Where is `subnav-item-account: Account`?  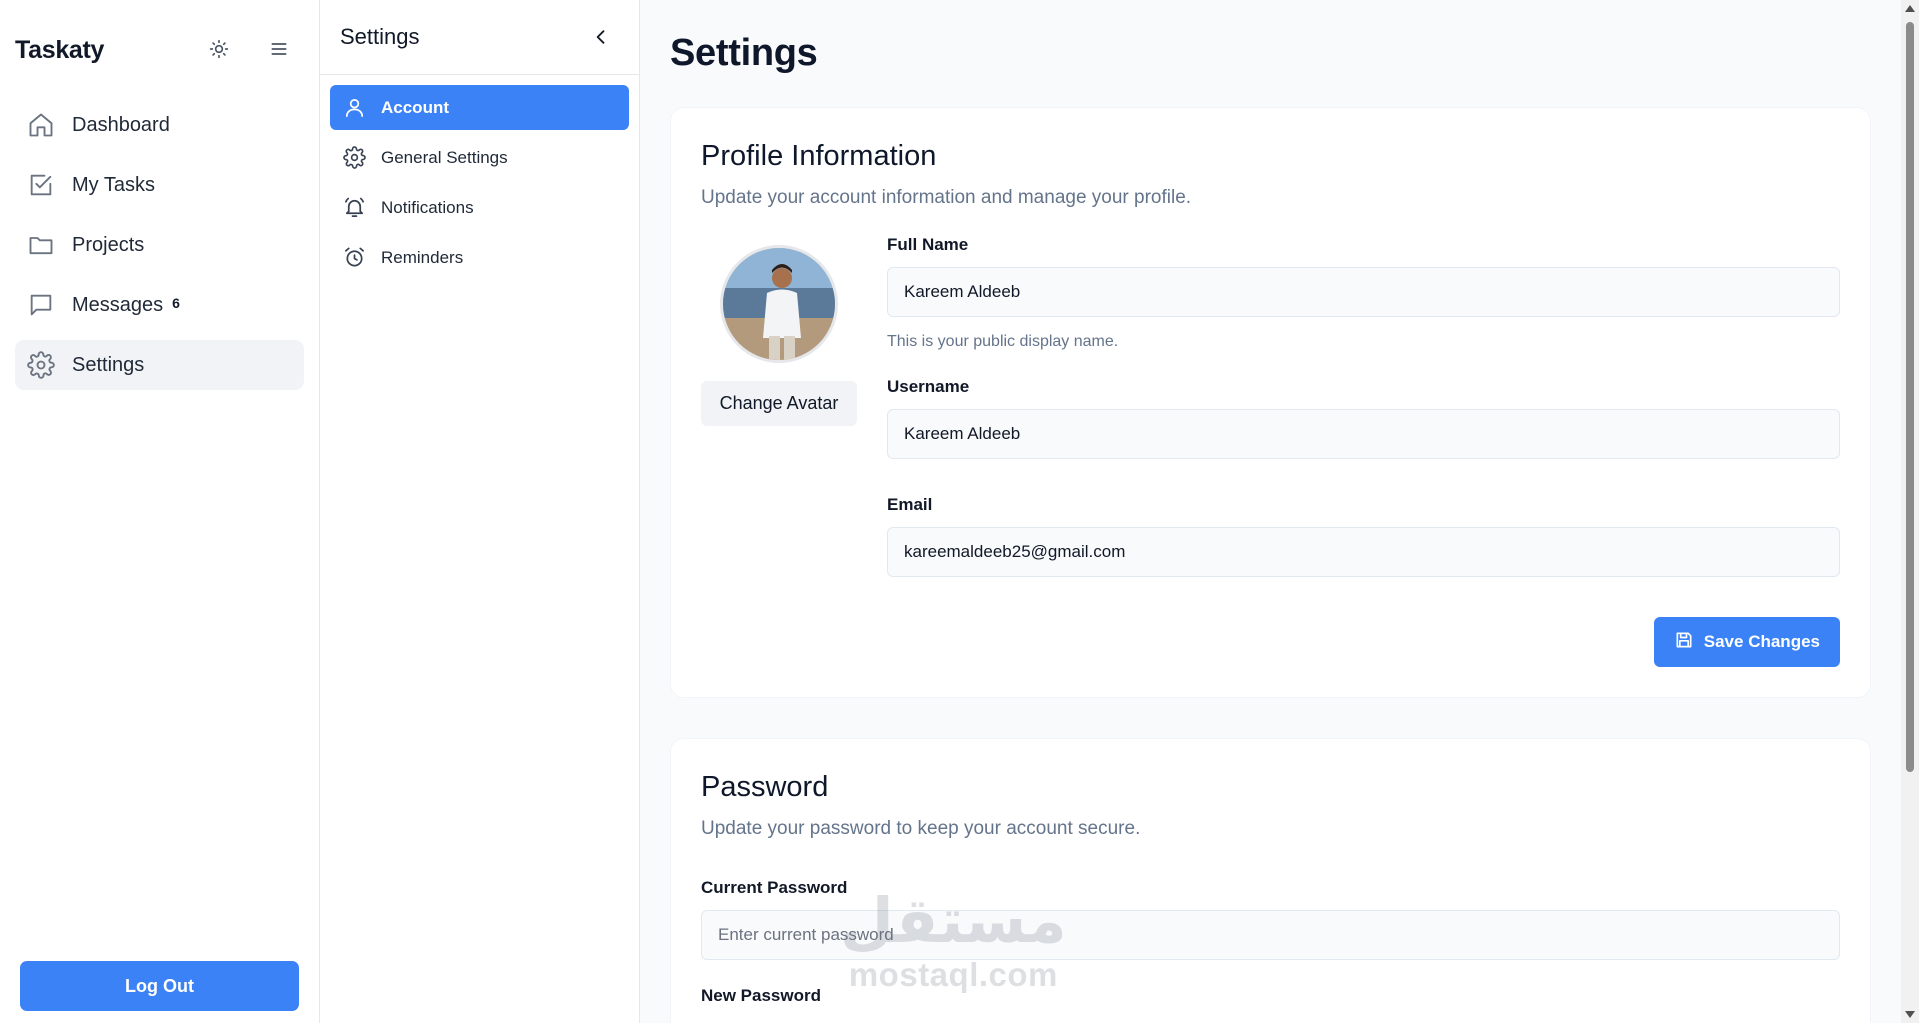
subnav-item-account: Account is located at coordinates (479, 107).